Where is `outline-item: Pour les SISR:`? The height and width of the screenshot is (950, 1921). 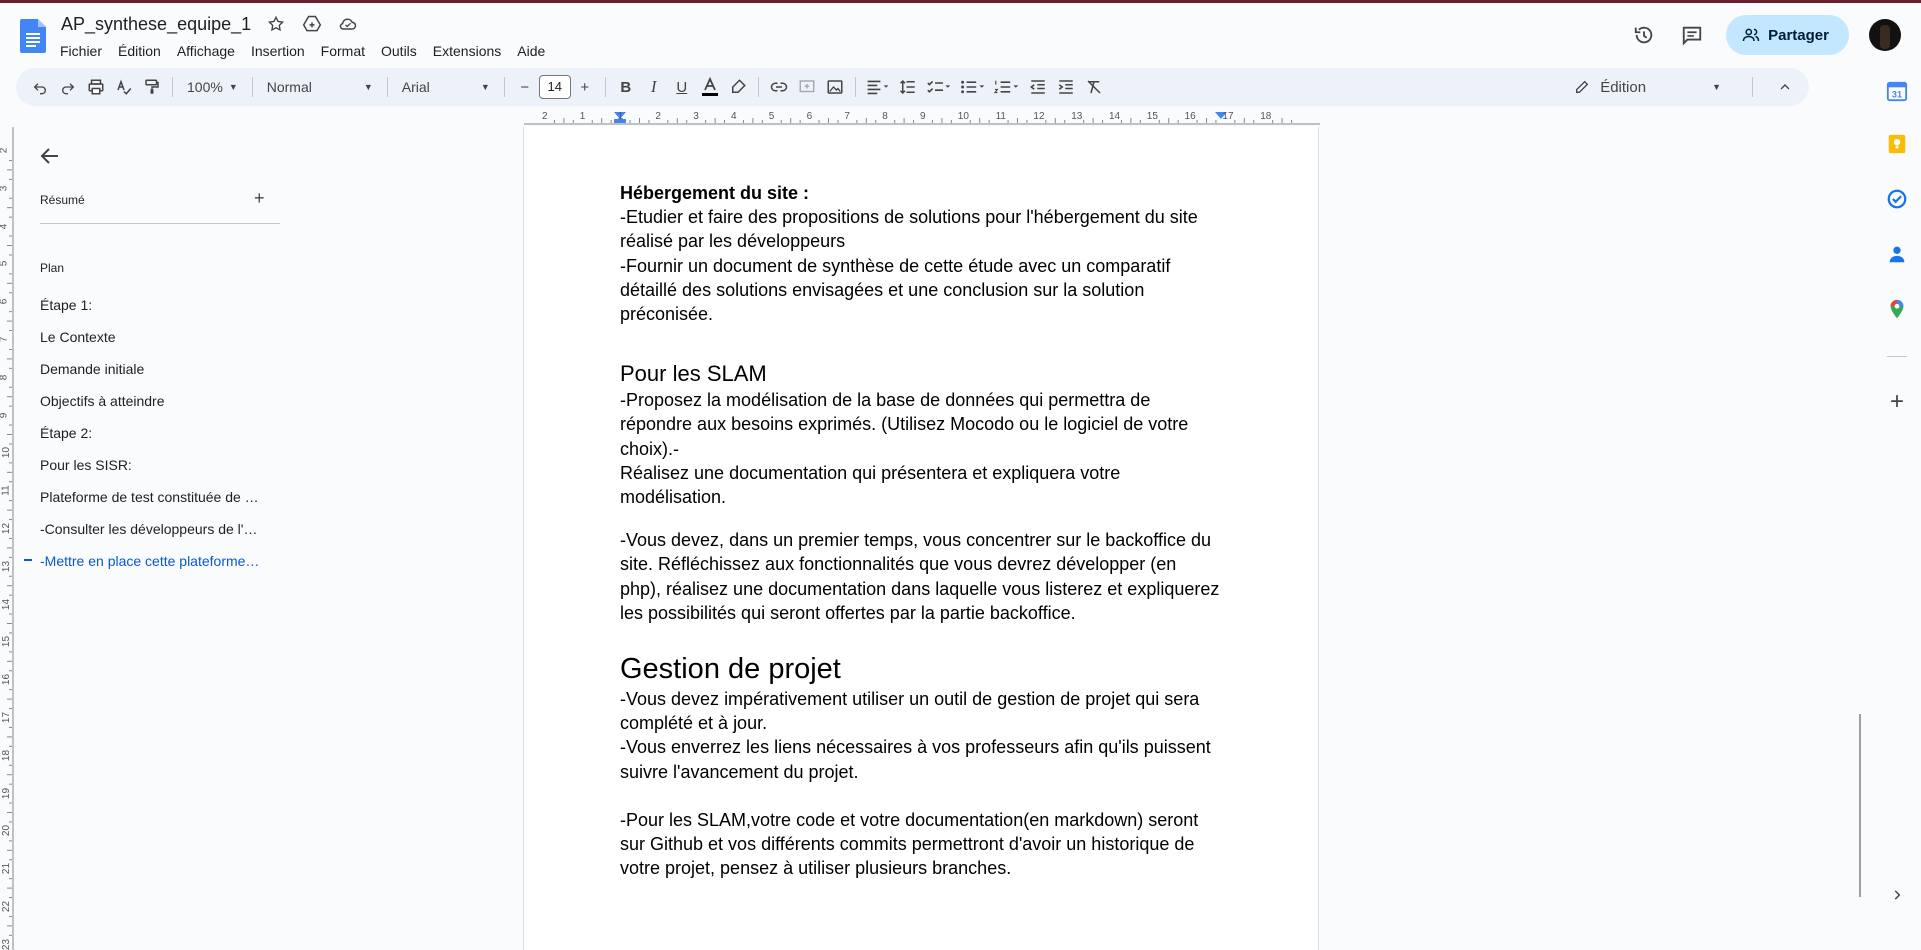
outline-item: Pour les SISR: is located at coordinates (163, 465).